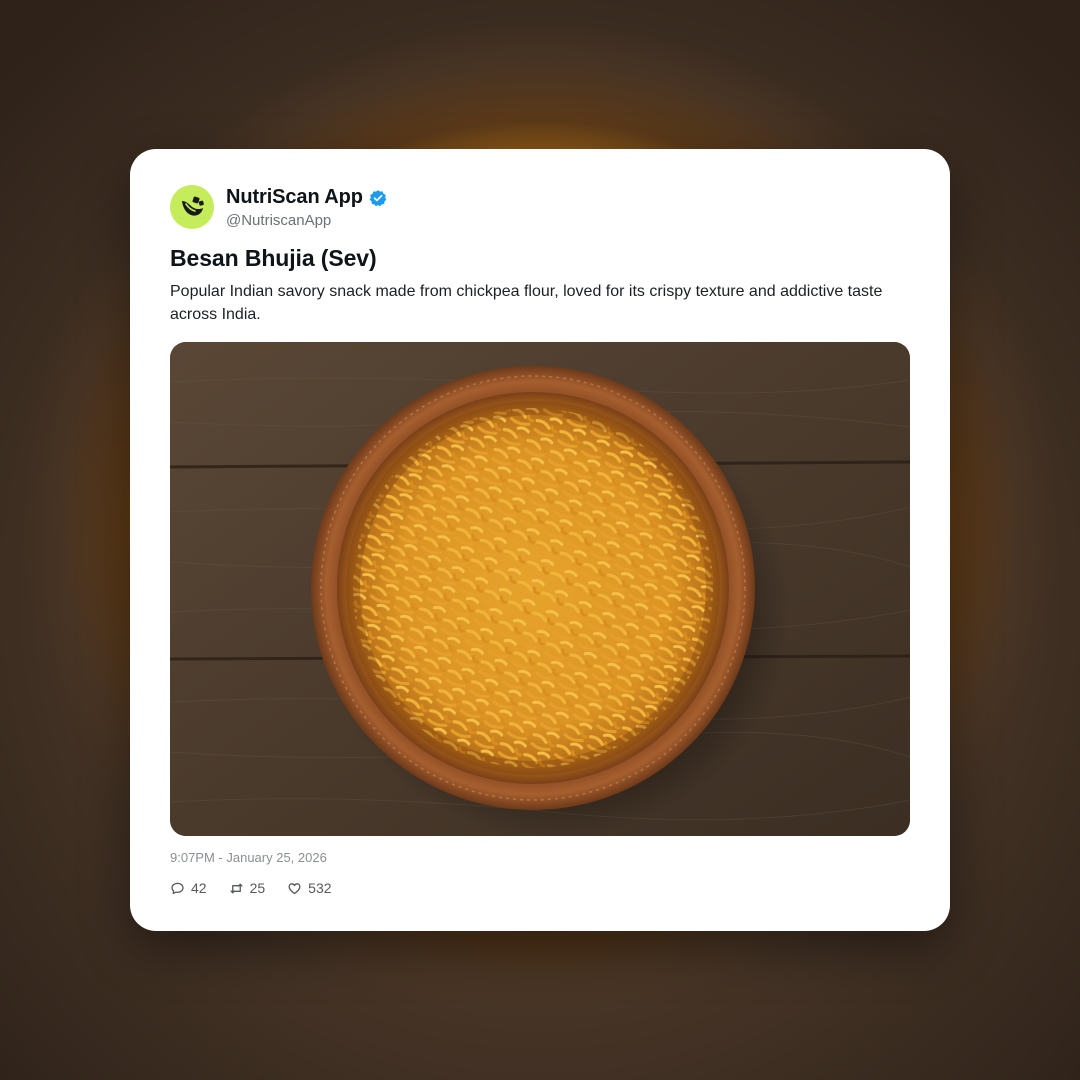 The image size is (1080, 1080). I want to click on display-name: NutriScan App, so click(294, 197).